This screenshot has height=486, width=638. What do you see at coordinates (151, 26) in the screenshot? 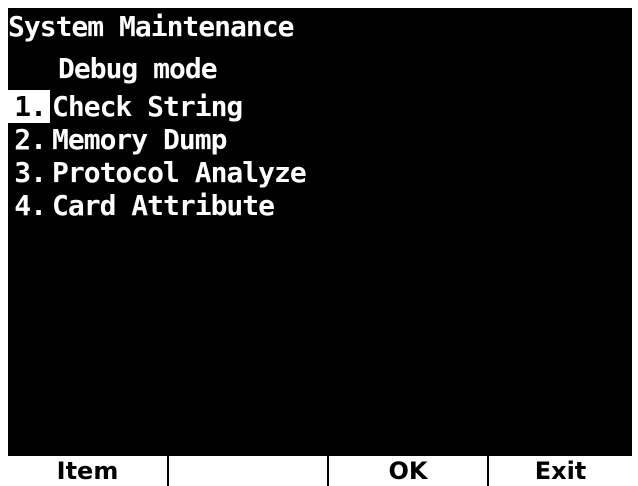
I see `screen-title: System Maintenance` at bounding box center [151, 26].